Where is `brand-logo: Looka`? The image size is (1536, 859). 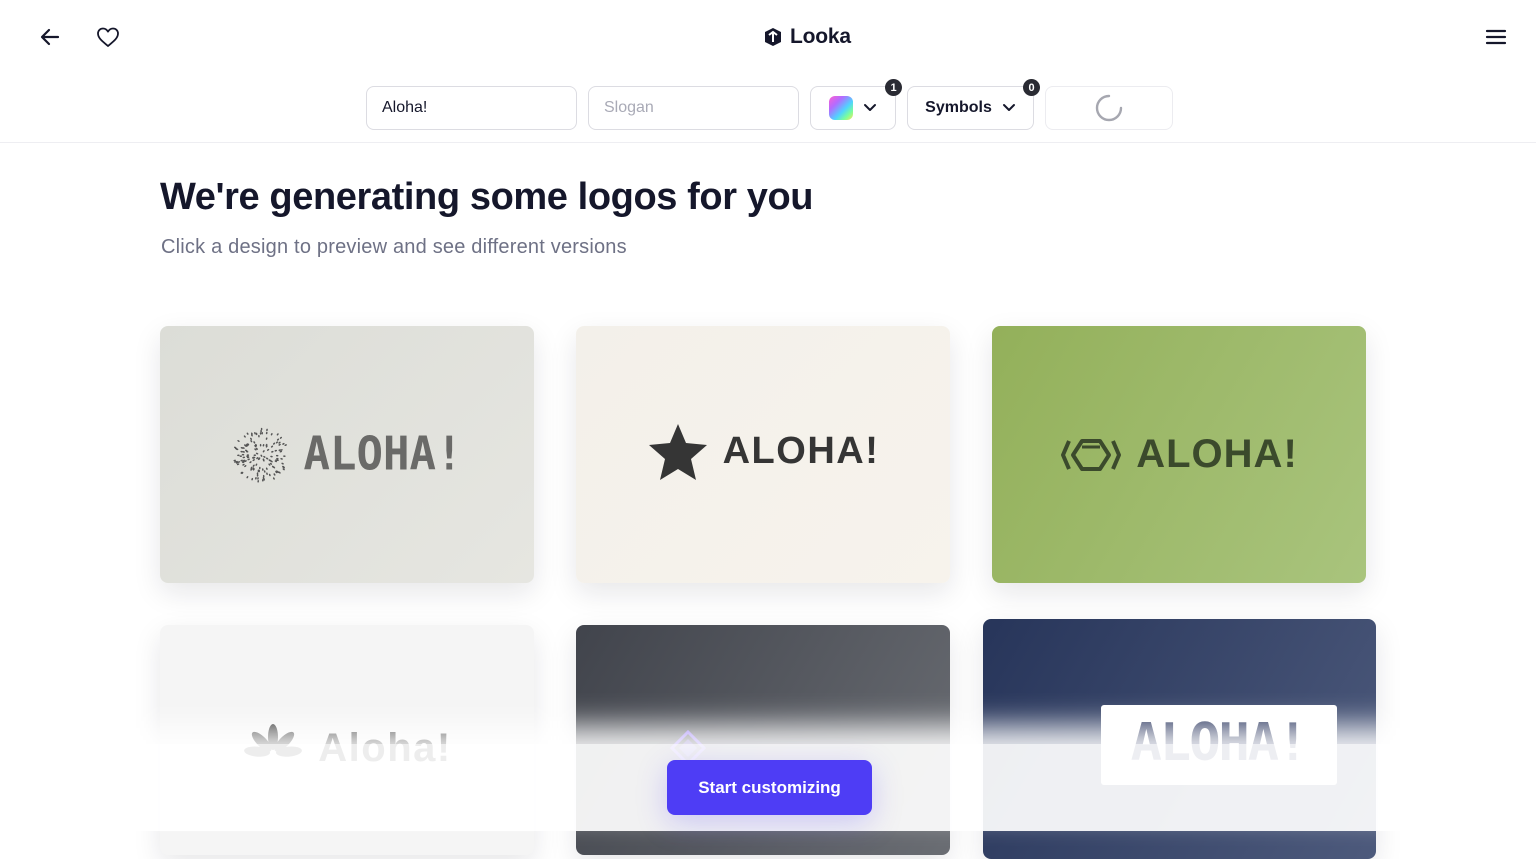 brand-logo: Looka is located at coordinates (806, 37).